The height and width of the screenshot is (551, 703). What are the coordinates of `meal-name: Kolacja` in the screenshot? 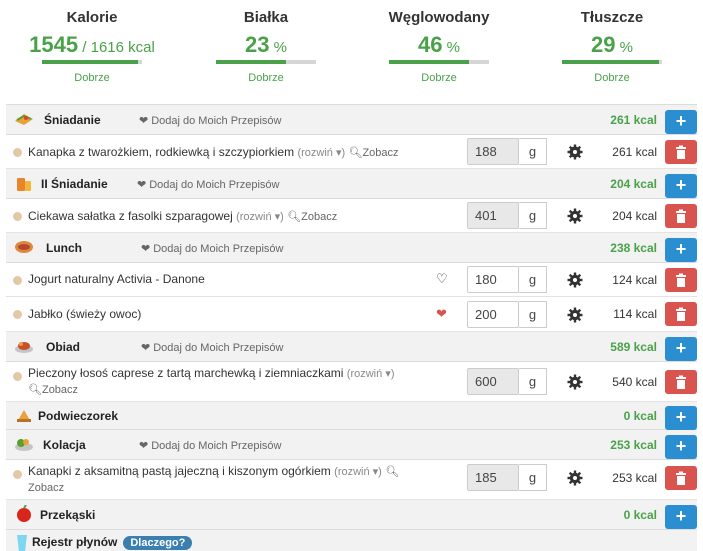 It's located at (64, 445).